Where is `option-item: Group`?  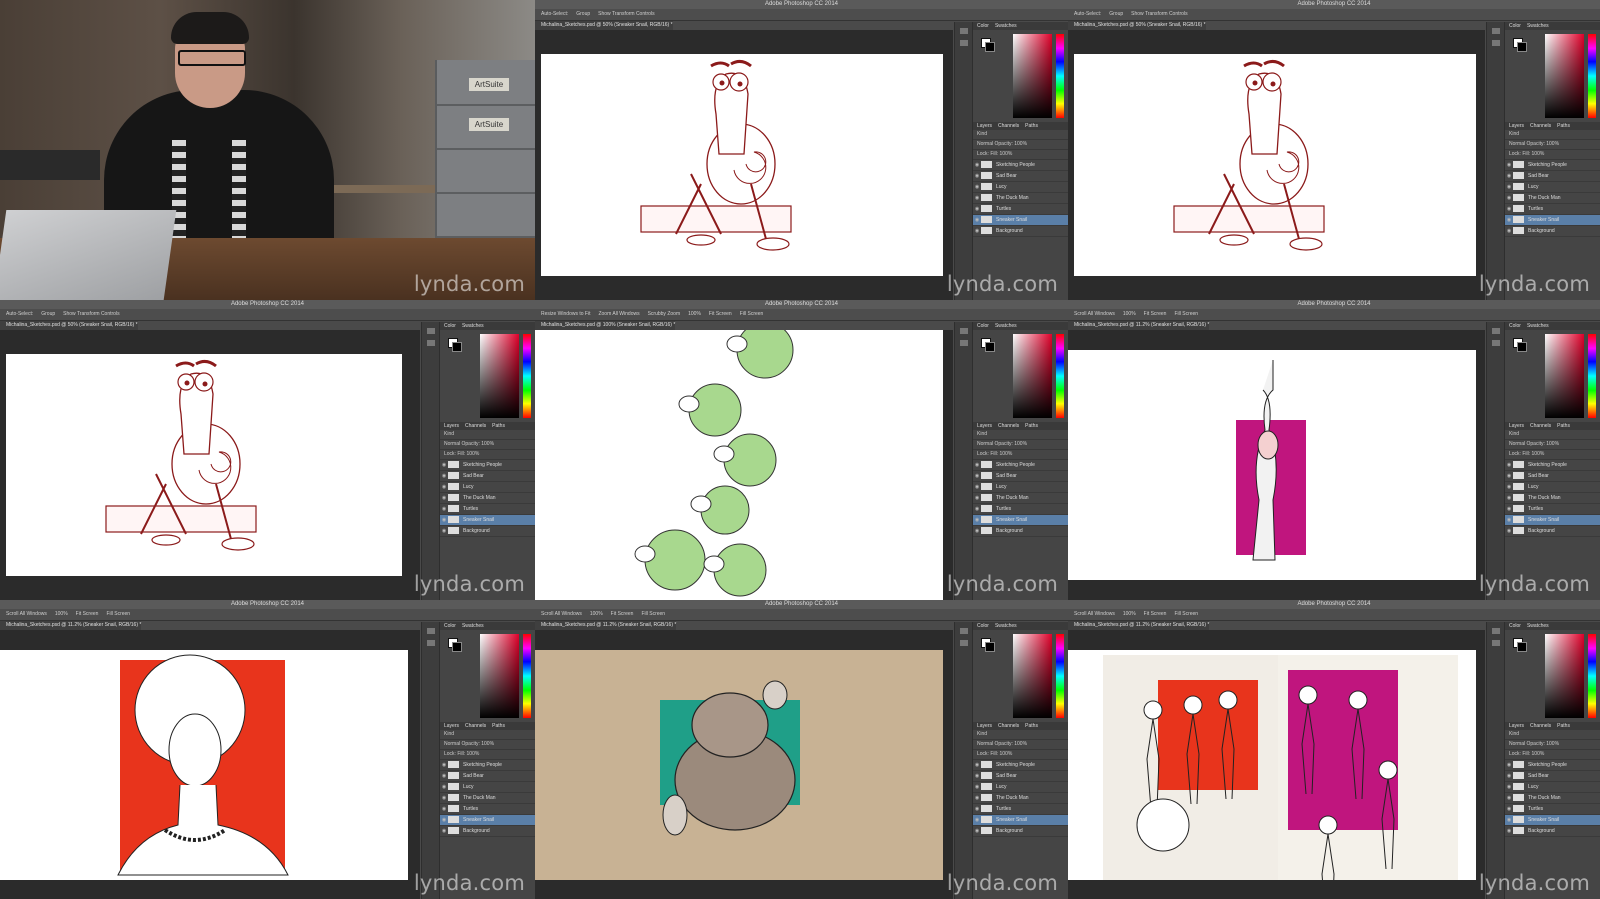
option-item: Group is located at coordinates (1116, 14).